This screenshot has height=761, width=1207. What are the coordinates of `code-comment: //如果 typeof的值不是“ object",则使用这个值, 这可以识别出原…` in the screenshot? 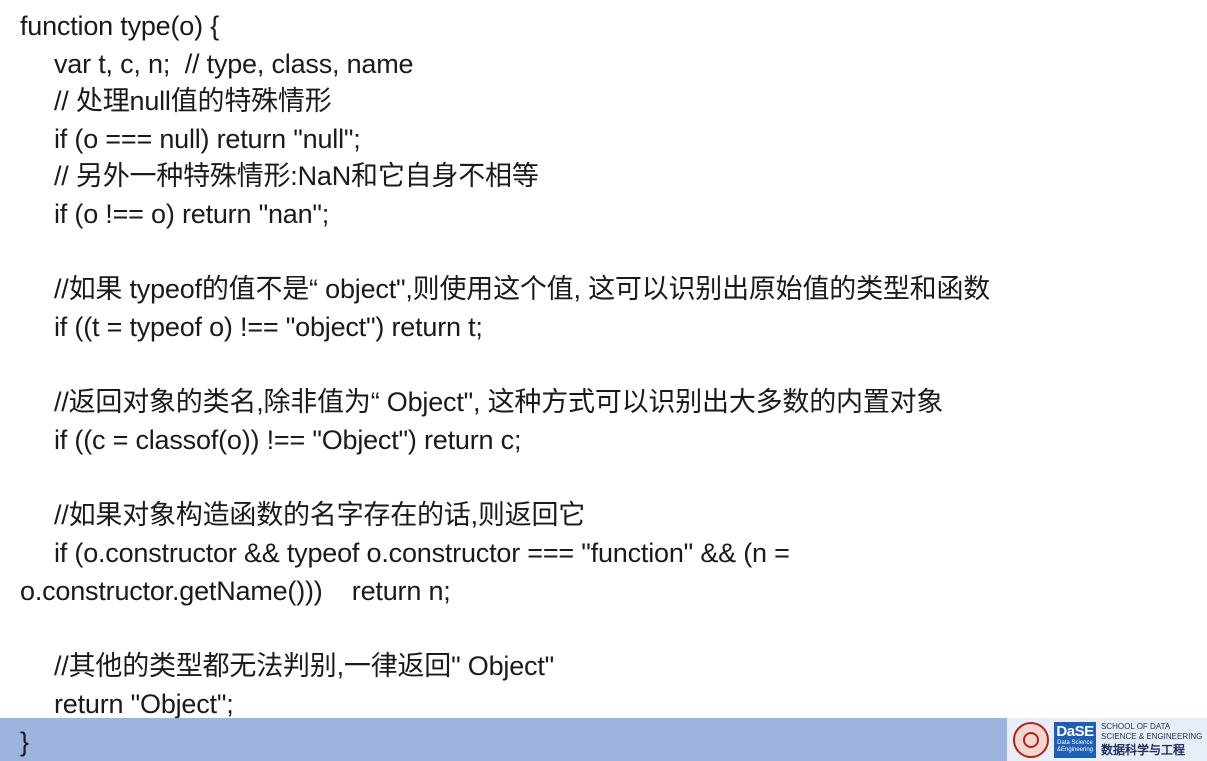 It's located at (522, 289).